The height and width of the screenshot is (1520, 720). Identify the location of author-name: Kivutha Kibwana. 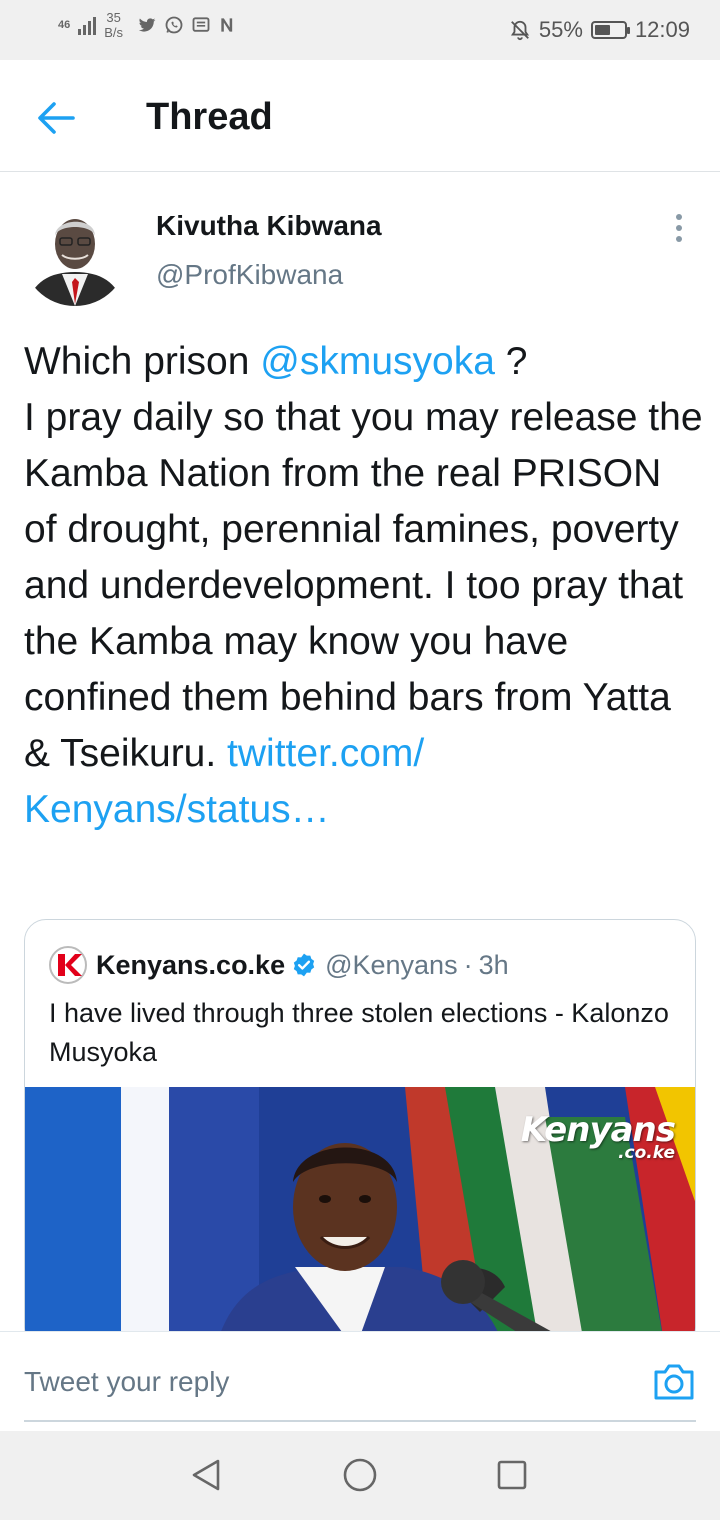
(269, 226).